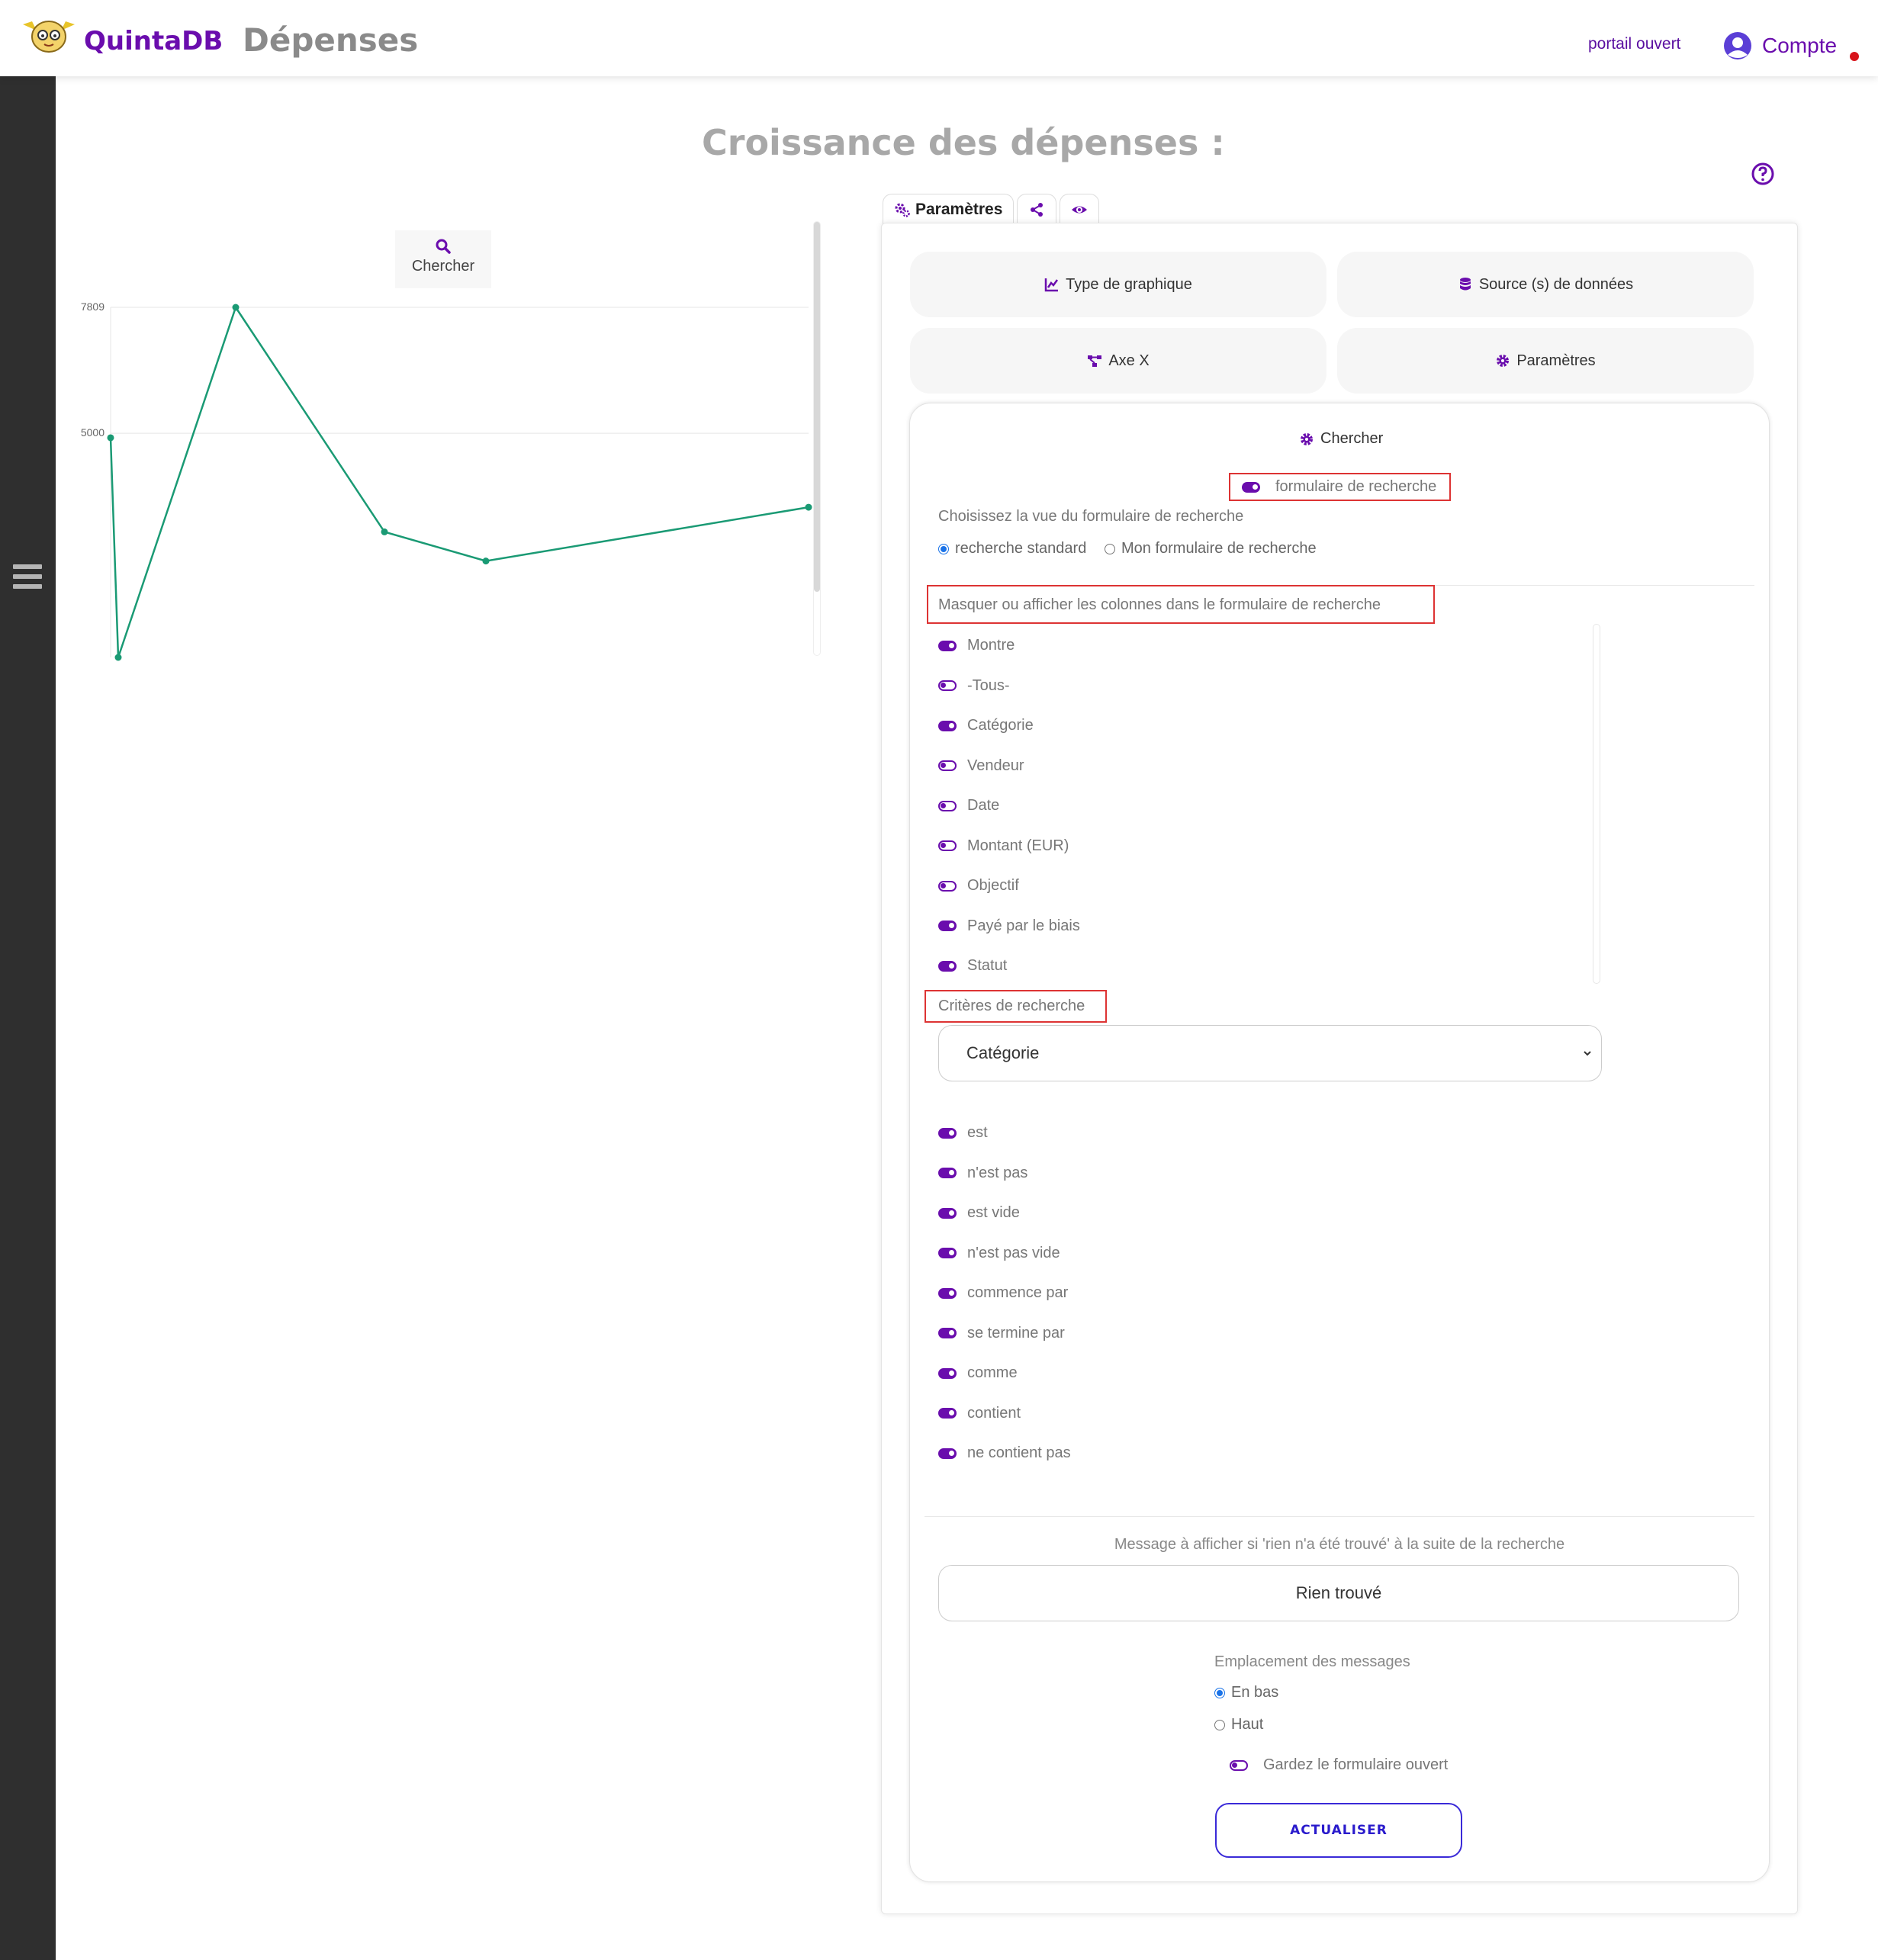  Describe the element at coordinates (1019, 1452) in the screenshot. I see `criteria-label: ne contient pas` at that location.